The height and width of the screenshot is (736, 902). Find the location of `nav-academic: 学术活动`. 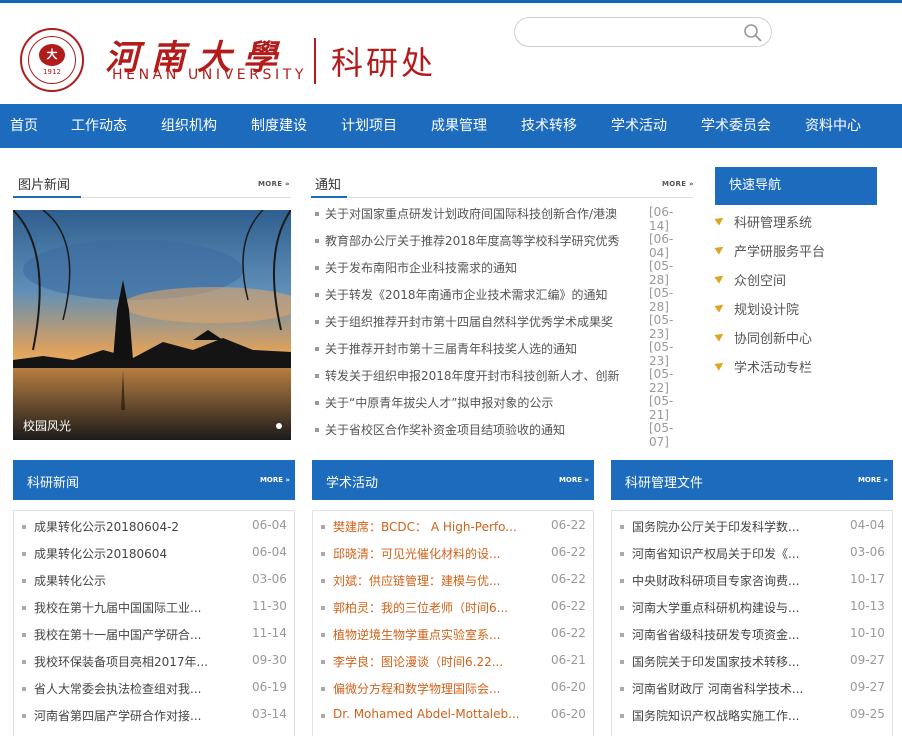

nav-academic: 学术活动 is located at coordinates (639, 126).